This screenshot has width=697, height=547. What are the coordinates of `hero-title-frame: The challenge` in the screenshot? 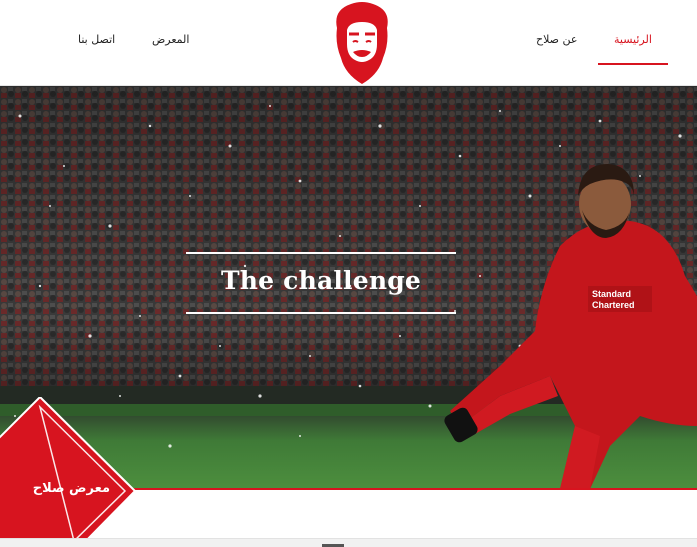 It's located at (321, 284).